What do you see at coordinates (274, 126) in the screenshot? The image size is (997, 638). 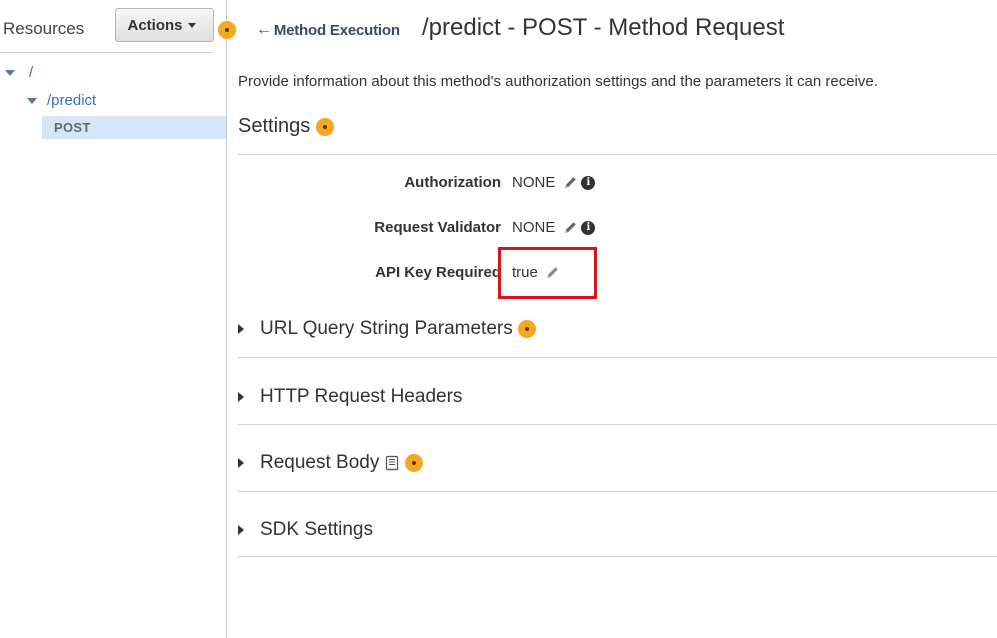 I see `settings-heading-label: Settings` at bounding box center [274, 126].